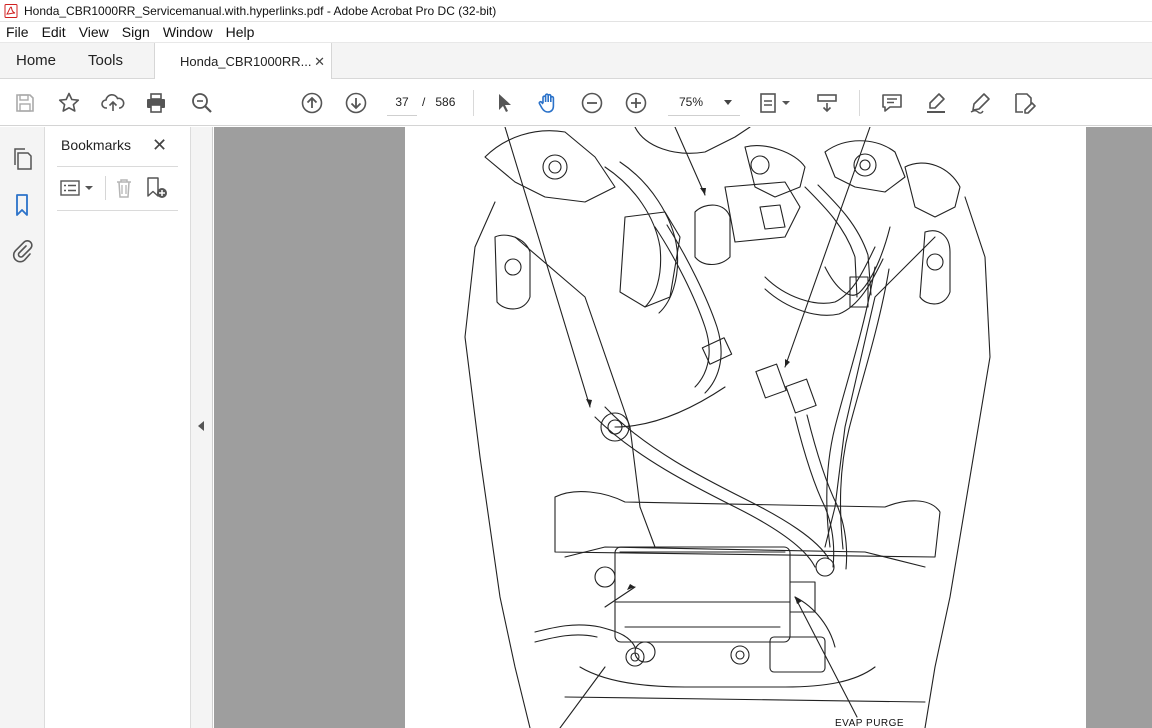 The width and height of the screenshot is (1152, 728). What do you see at coordinates (17, 32) in the screenshot?
I see `menu-file: File` at bounding box center [17, 32].